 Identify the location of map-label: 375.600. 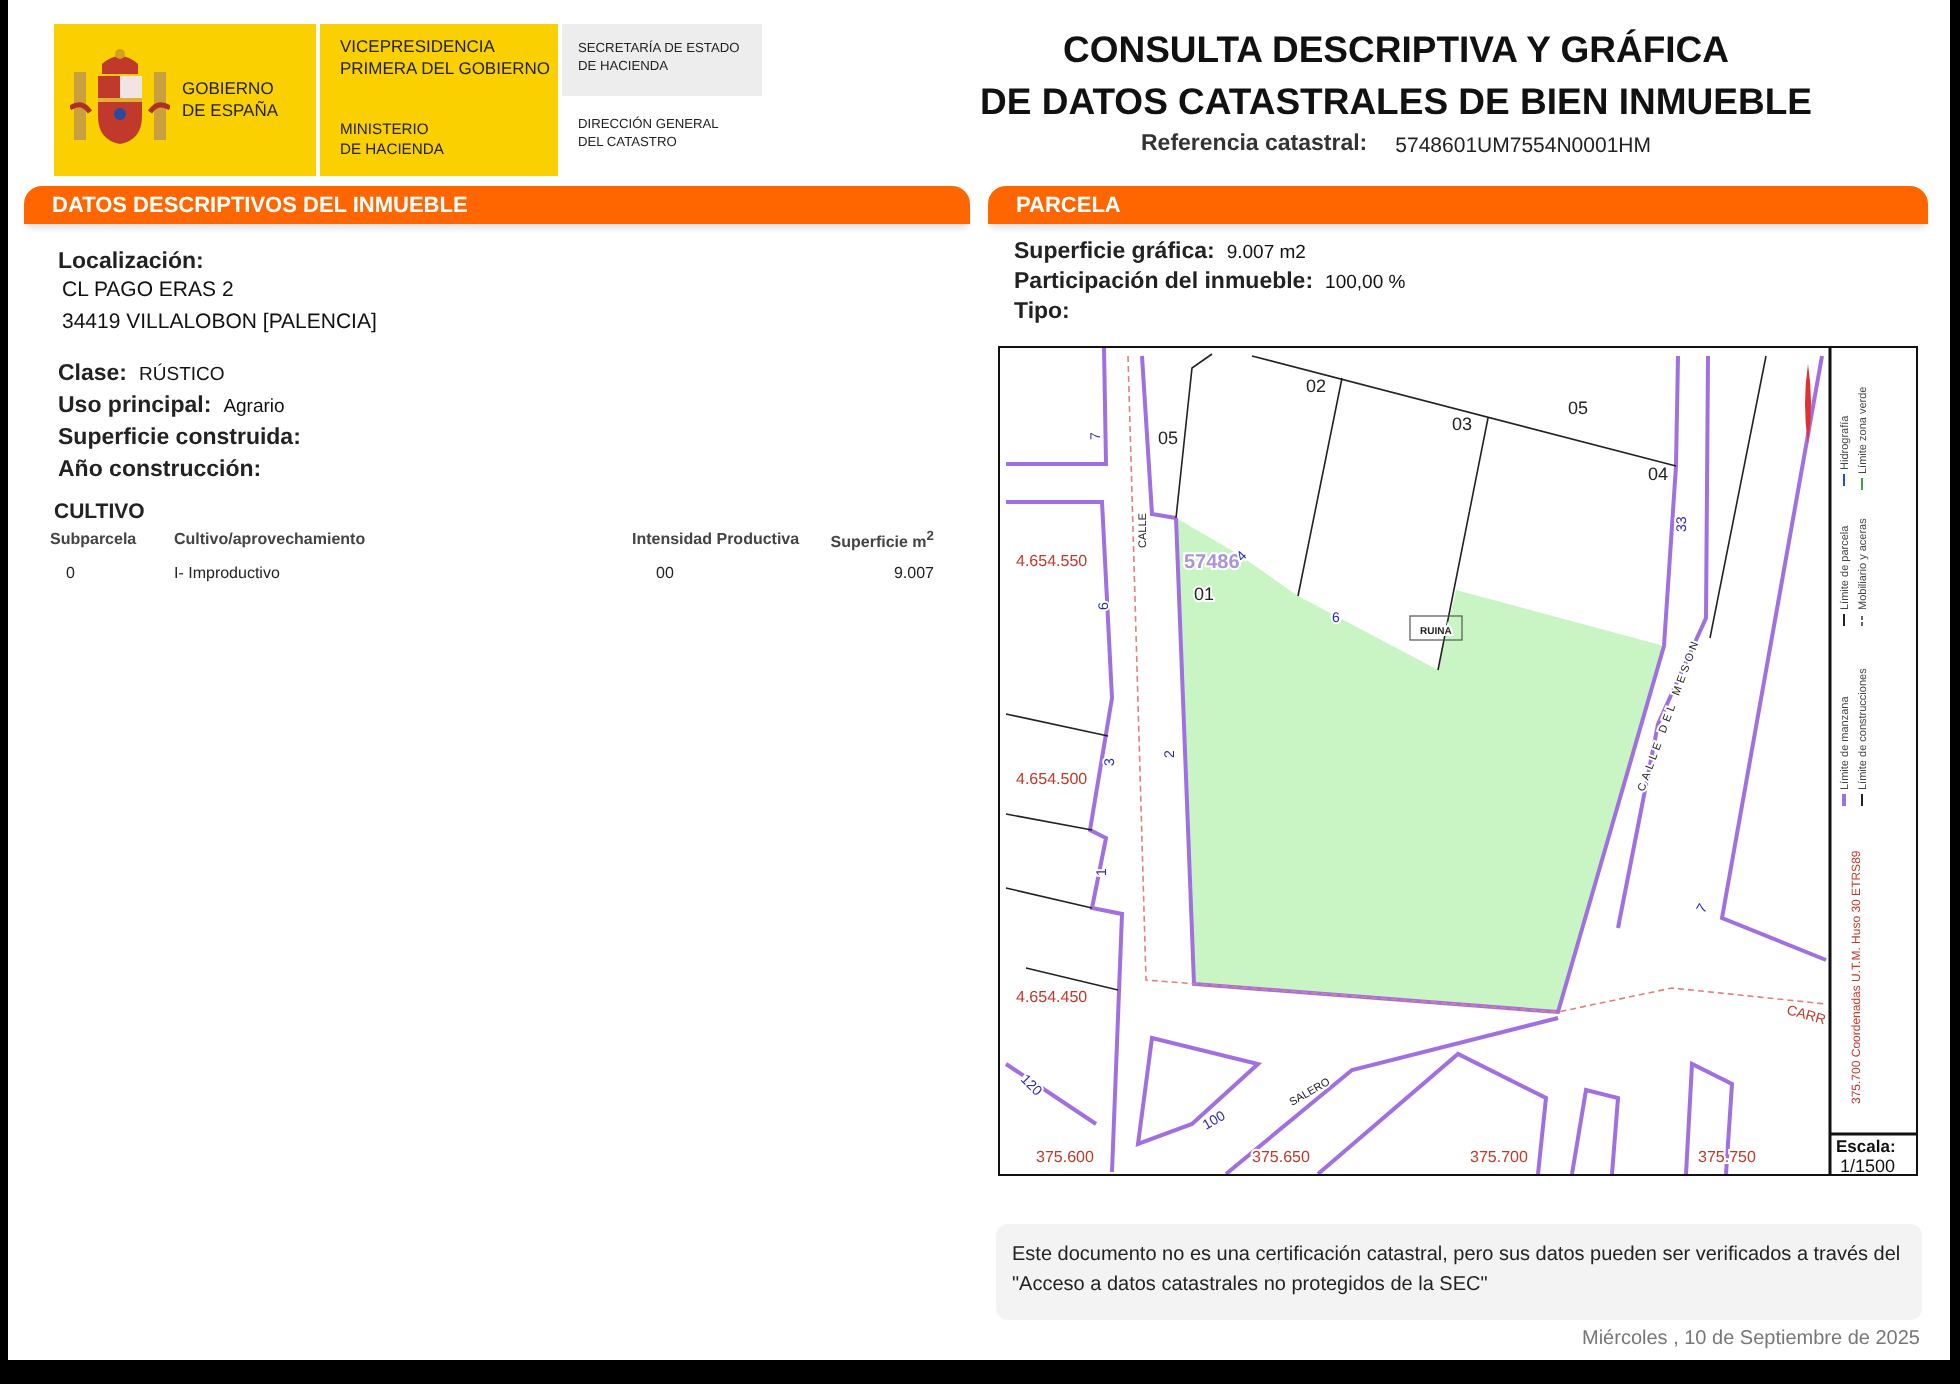
(1065, 1157).